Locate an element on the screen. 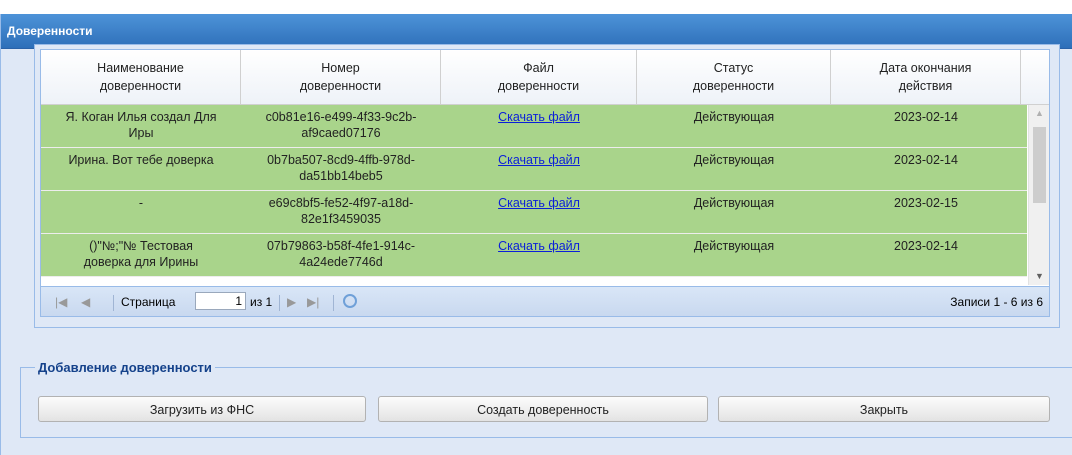 This screenshot has height=455, width=1072. cell-number: e69c8bf5-fe52-4f97-a18d- 82e1f3459035 is located at coordinates (341, 211).